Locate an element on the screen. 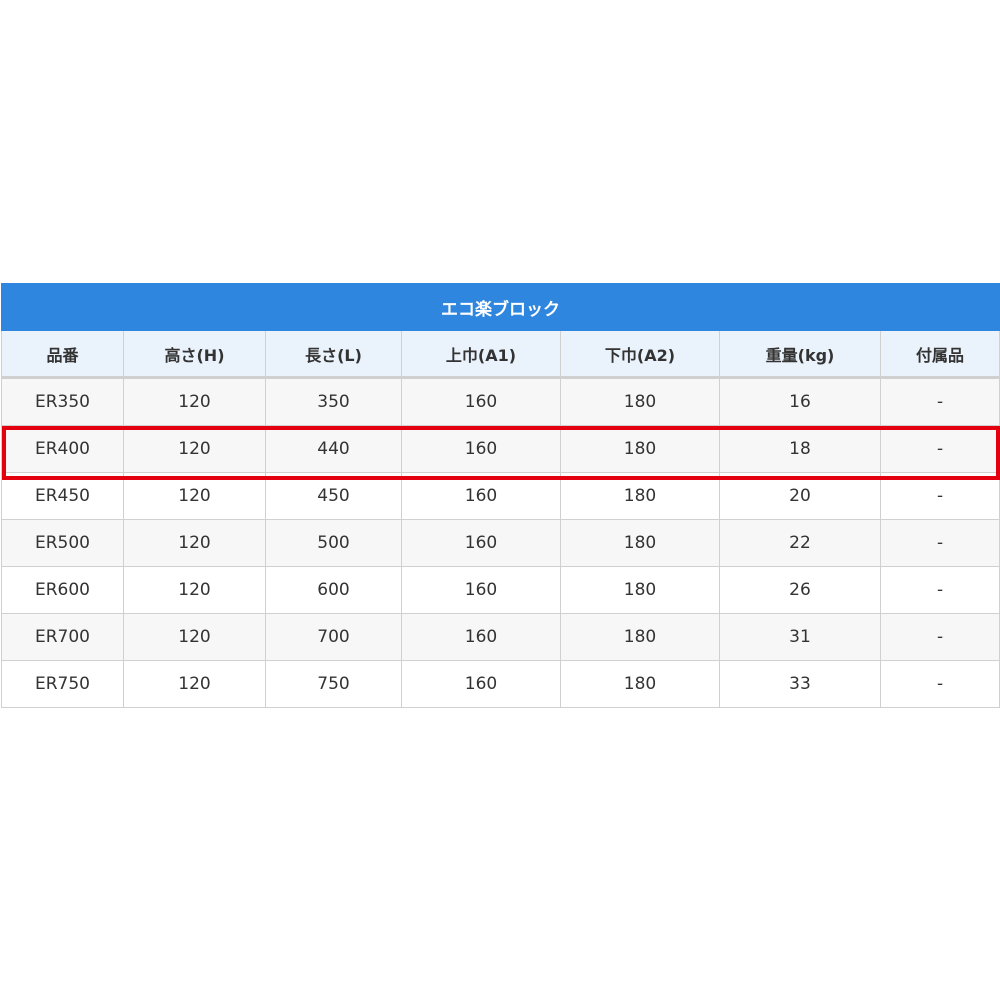 This screenshot has width=1000, height=1000. cell-weight: 16 is located at coordinates (800, 401).